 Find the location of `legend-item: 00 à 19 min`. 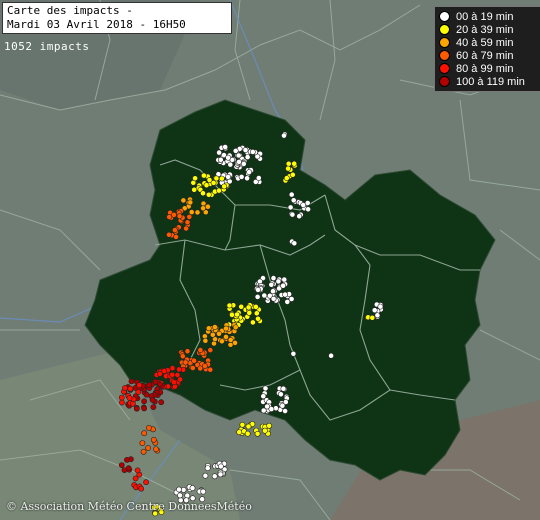

legend-item: 00 à 19 min is located at coordinates (489, 16).